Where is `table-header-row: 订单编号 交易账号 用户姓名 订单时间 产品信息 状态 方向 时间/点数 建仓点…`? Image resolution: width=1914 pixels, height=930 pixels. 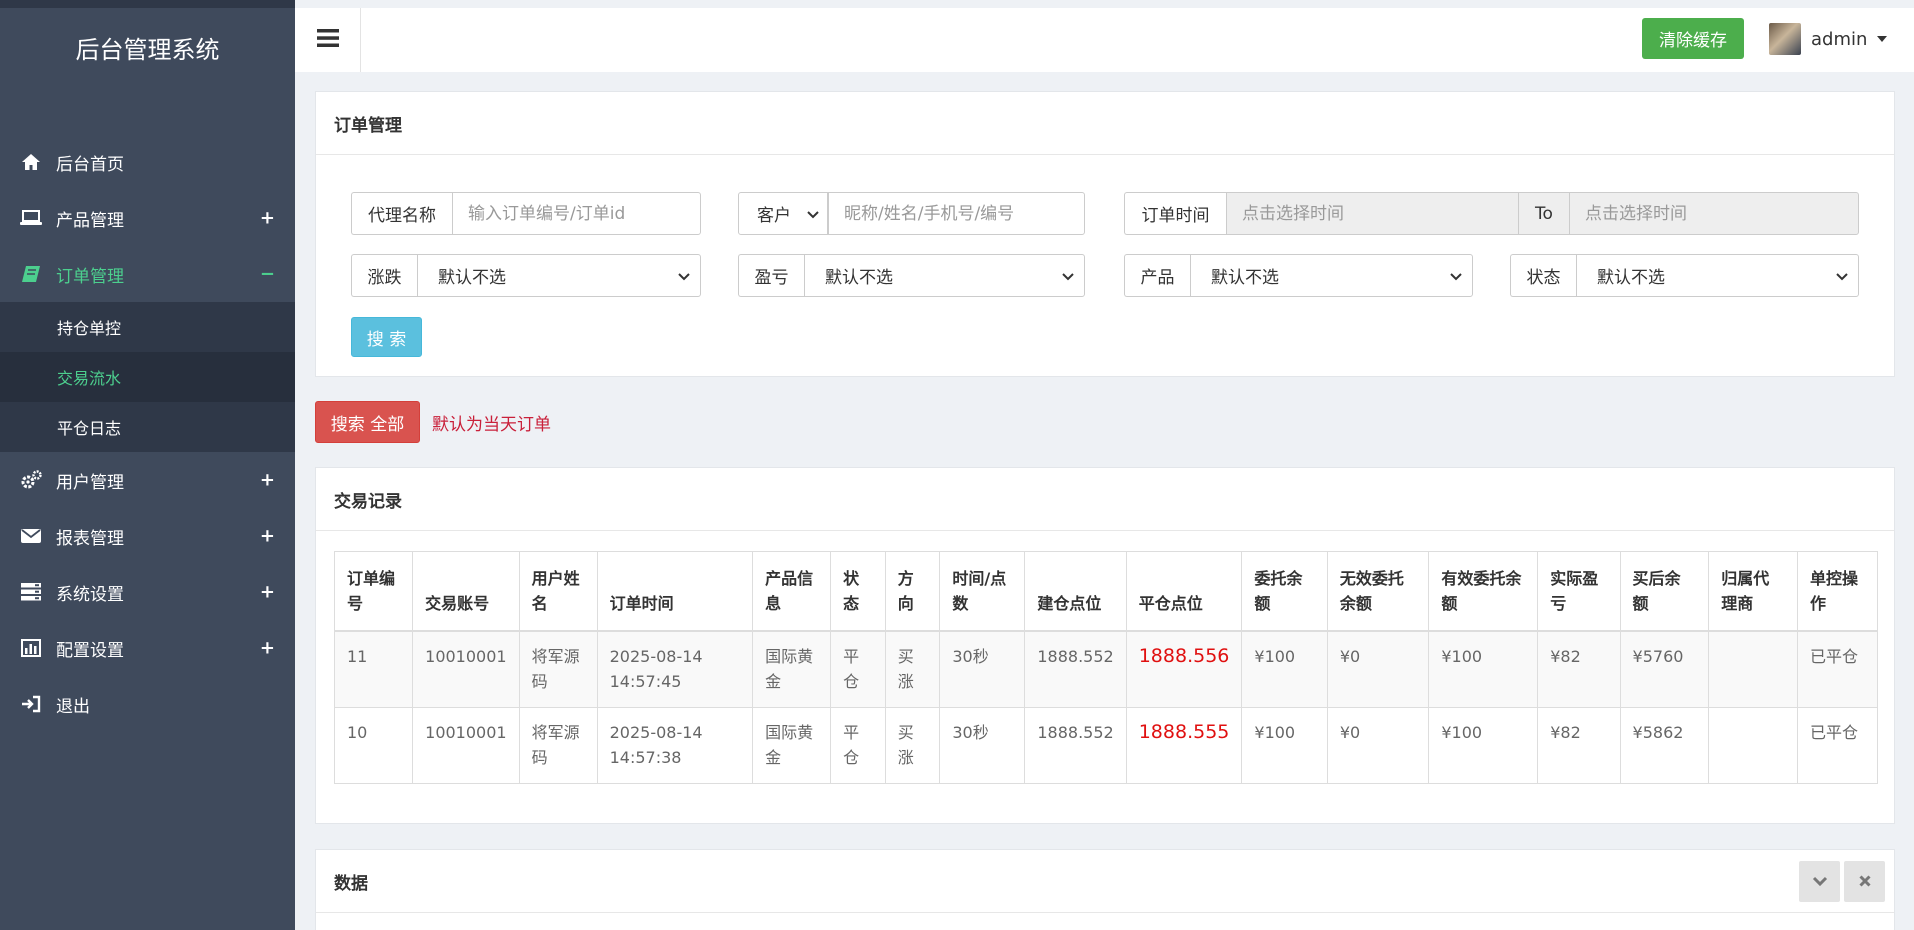 table-header-row: 订单编号 交易账号 用户姓名 订单时间 产品信息 状态 方向 时间/点数 建仓点… is located at coordinates (1106, 591).